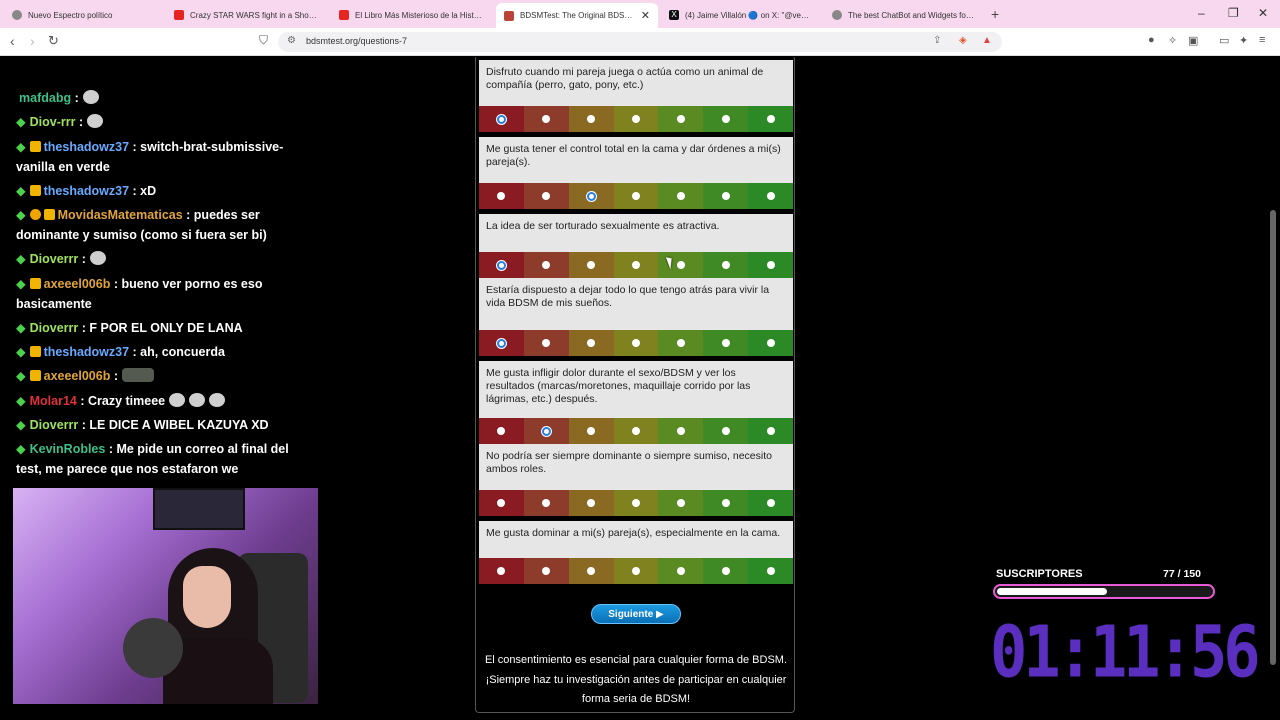 The height and width of the screenshot is (720, 1280). Describe the element at coordinates (937, 40) in the screenshot. I see `share-icon: ⇪` at that location.